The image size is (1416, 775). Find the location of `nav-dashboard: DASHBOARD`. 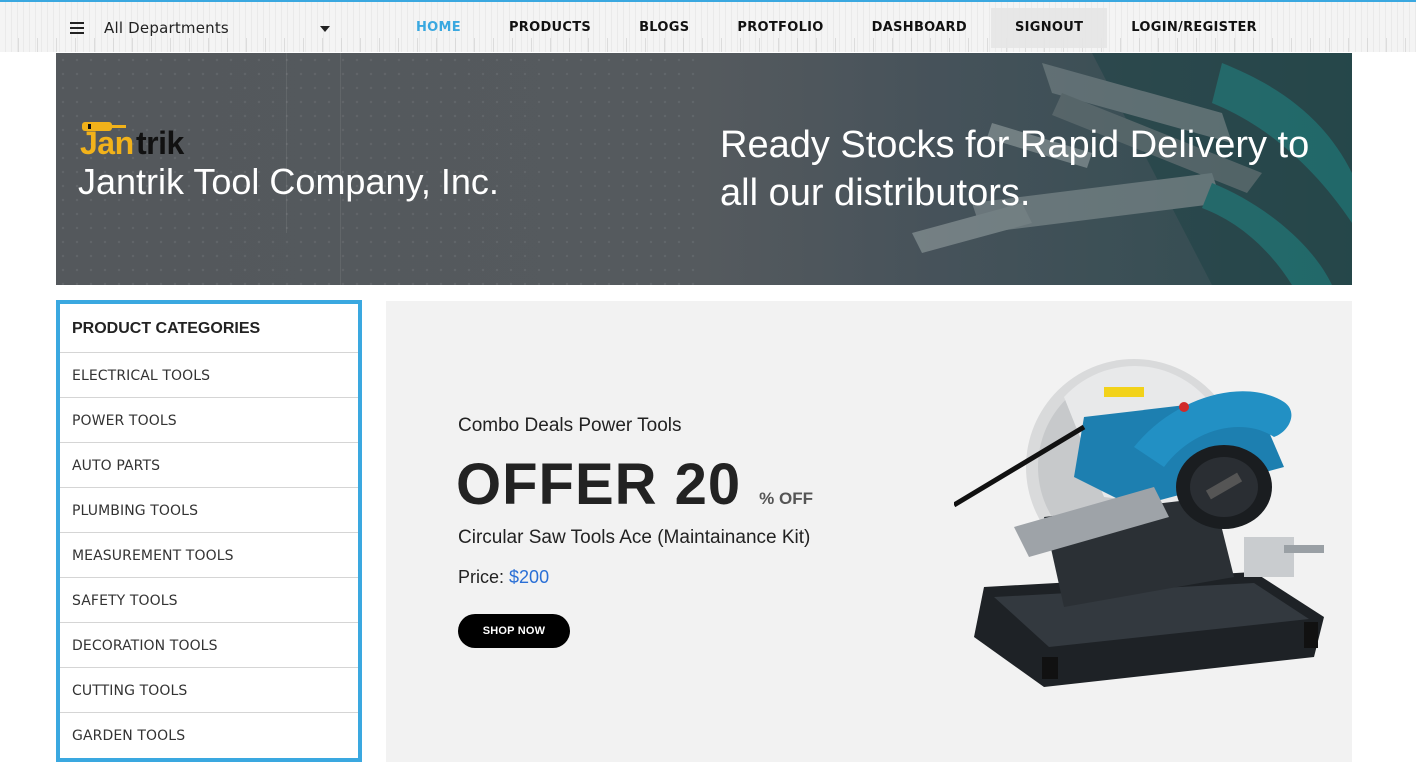

nav-dashboard: DASHBOARD is located at coordinates (919, 28).